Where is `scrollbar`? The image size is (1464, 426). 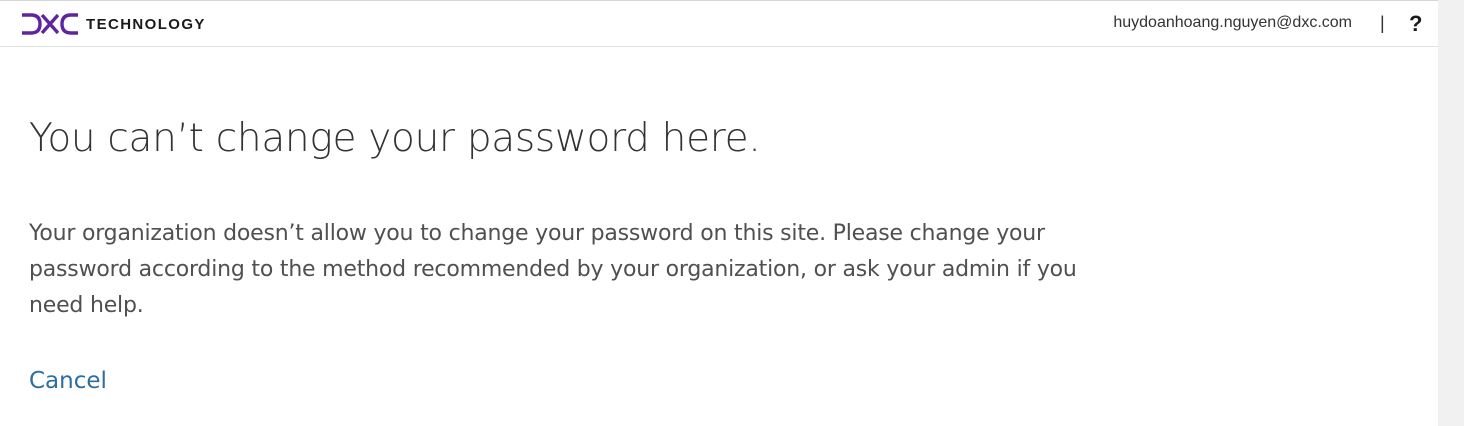 scrollbar is located at coordinates (1451, 213).